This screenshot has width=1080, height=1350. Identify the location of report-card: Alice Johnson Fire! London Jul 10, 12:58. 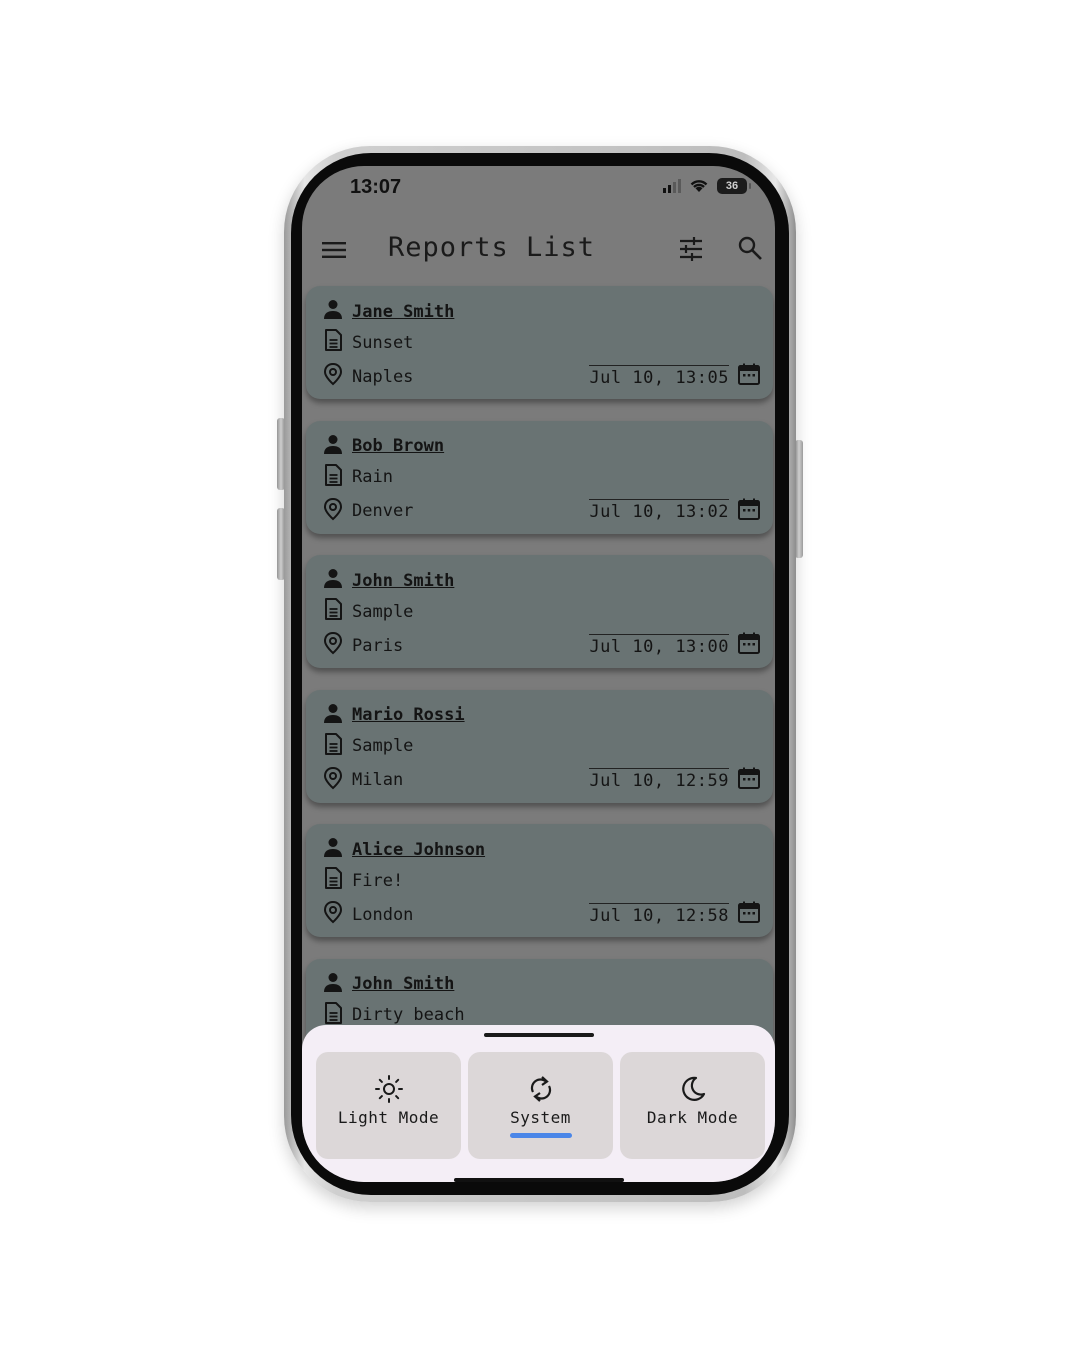
(539, 880).